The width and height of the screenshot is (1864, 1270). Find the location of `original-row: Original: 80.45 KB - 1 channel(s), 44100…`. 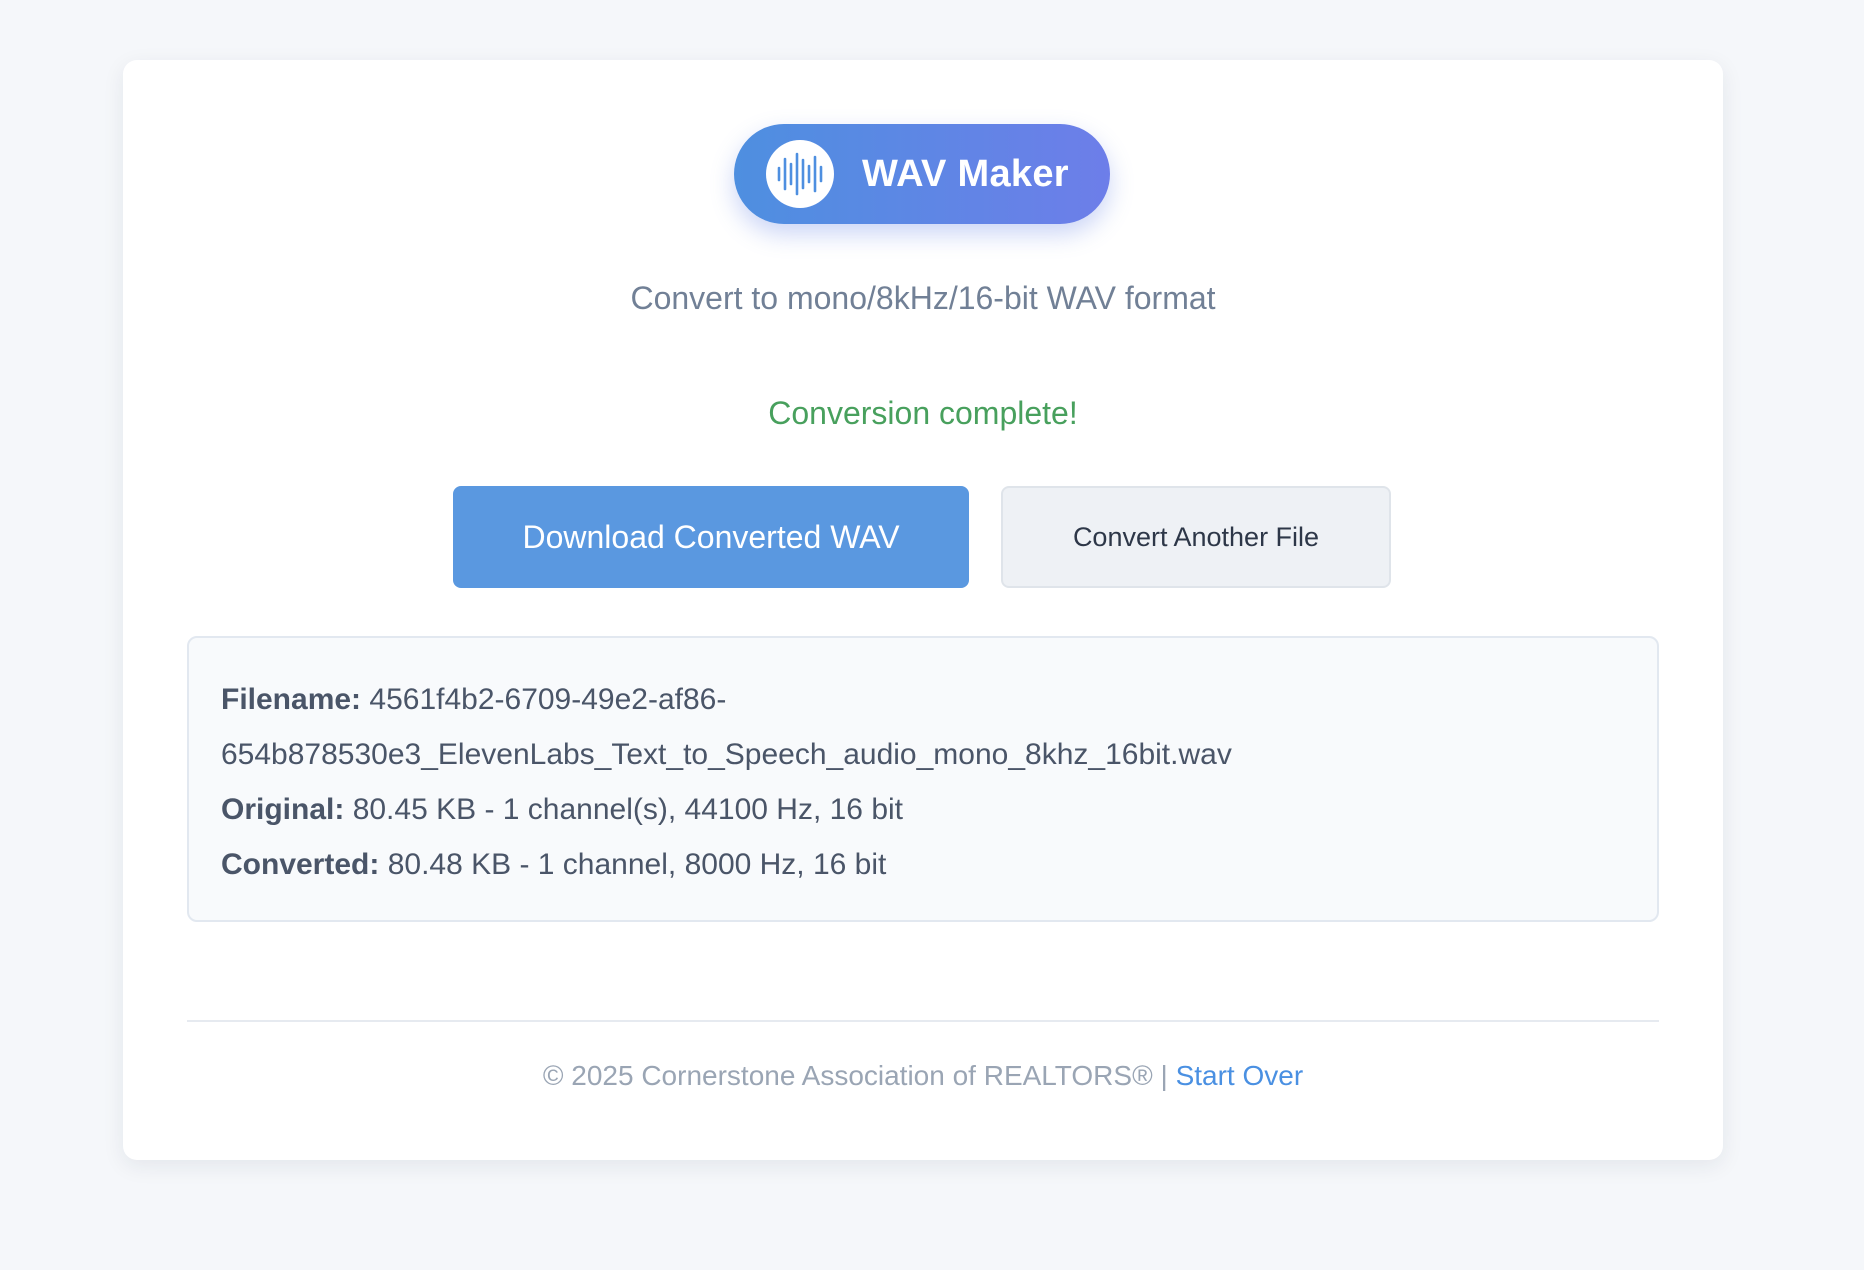

original-row: Original: 80.45 KB - 1 channel(s), 44100… is located at coordinates (923, 809).